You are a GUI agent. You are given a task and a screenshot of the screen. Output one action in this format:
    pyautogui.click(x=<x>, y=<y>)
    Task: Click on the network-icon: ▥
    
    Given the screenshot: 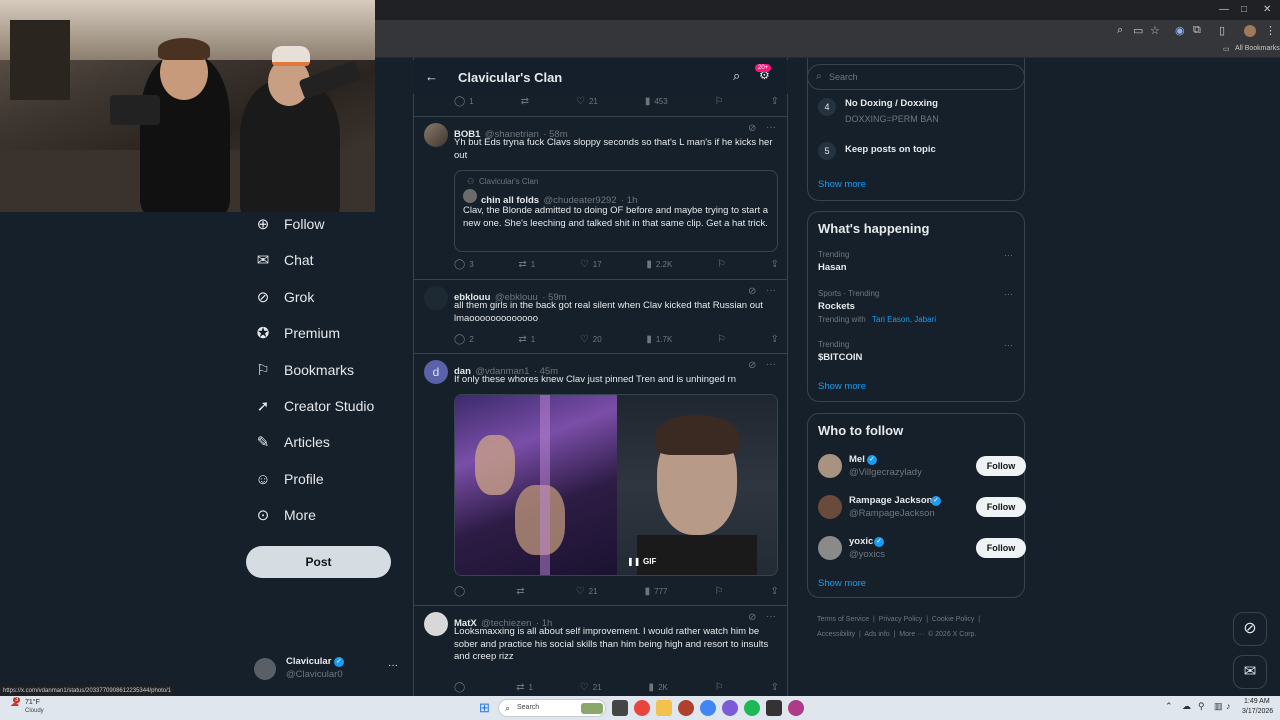 What is the action you would take?
    pyautogui.click(x=1218, y=706)
    